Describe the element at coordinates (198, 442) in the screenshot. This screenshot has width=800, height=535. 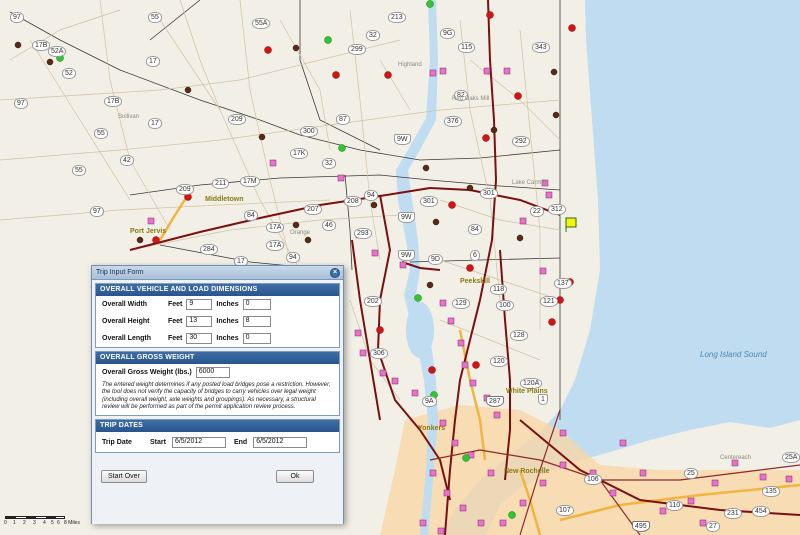
I see `start-date-input: 6/5/2012` at that location.